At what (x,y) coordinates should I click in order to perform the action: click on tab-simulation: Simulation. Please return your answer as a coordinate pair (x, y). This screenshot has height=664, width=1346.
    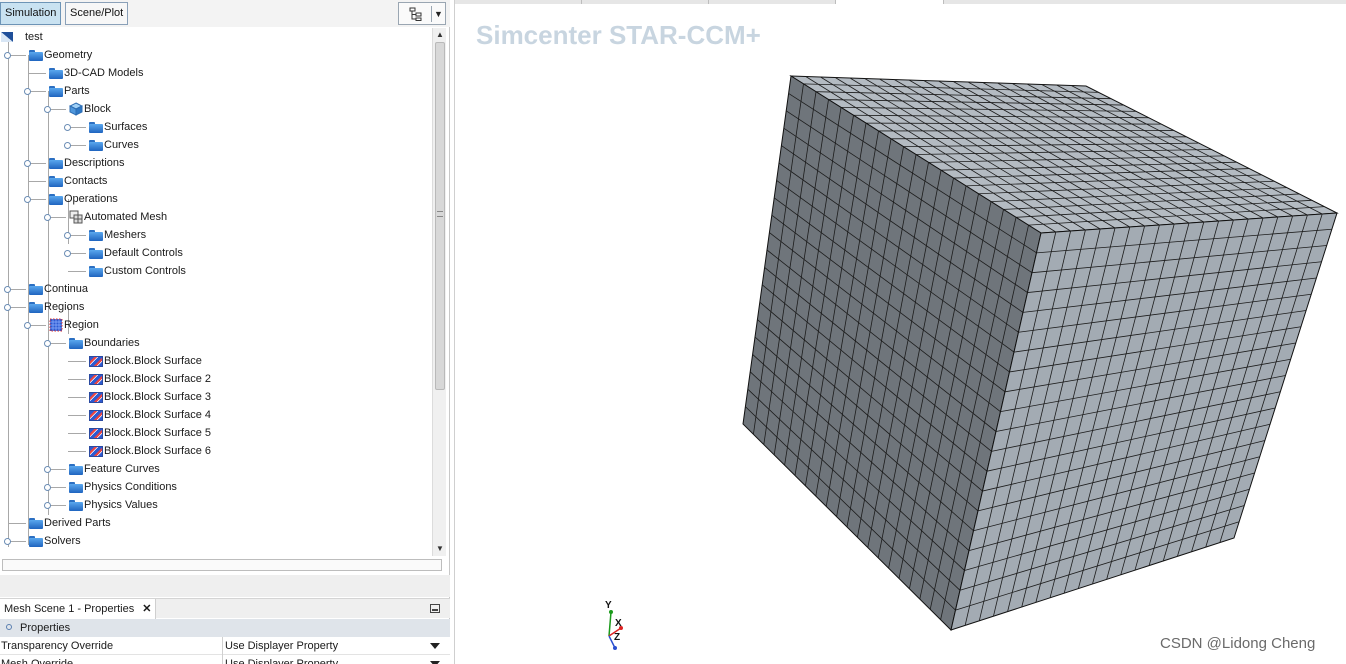
    Looking at the image, I should click on (31, 13).